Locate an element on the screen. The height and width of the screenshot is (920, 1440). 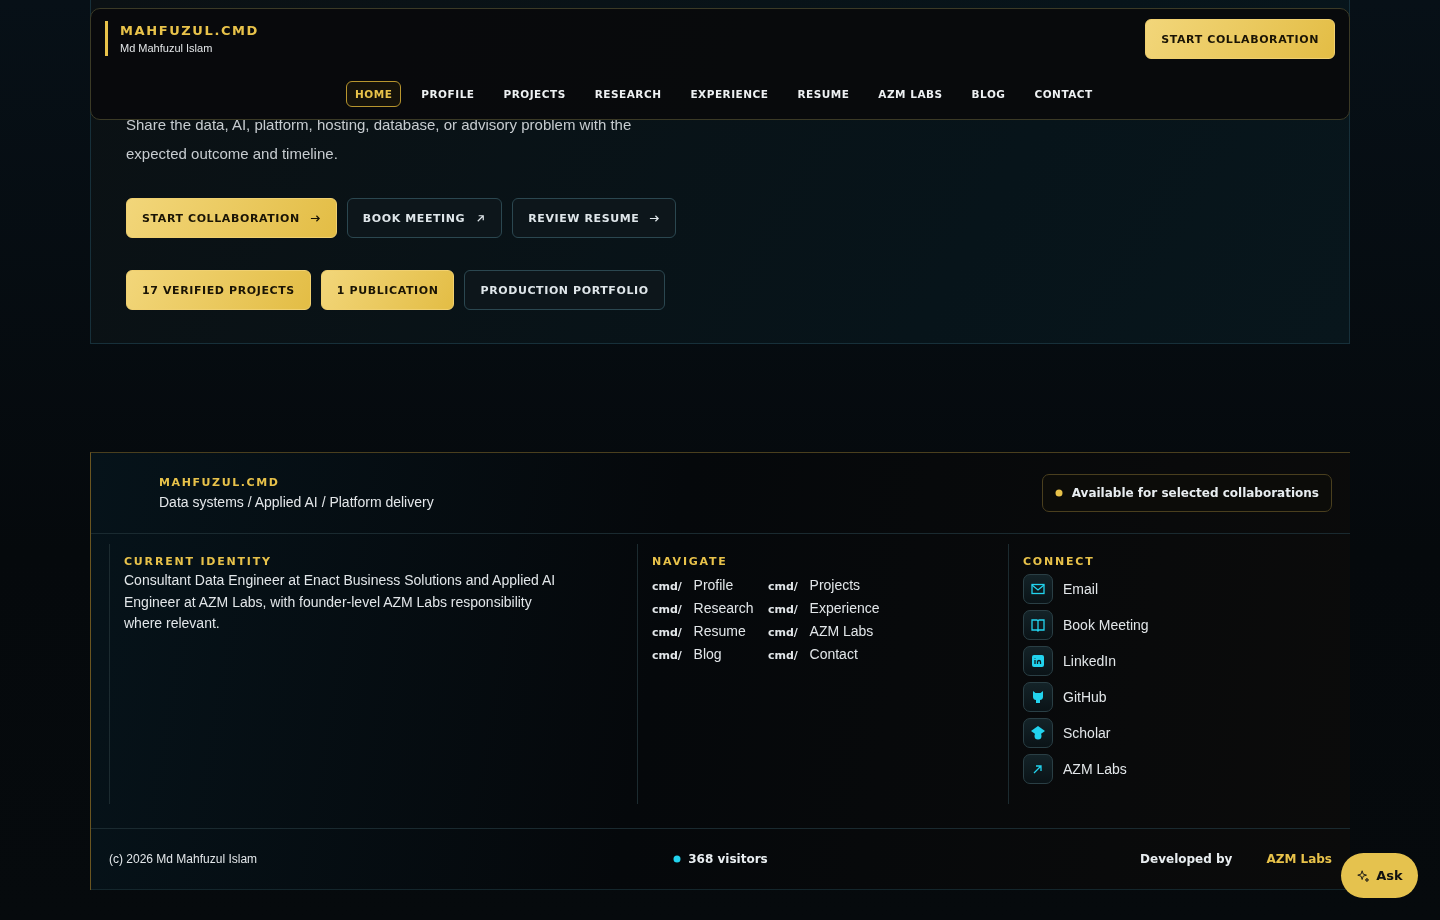
envelope-icon is located at coordinates (1038, 589).